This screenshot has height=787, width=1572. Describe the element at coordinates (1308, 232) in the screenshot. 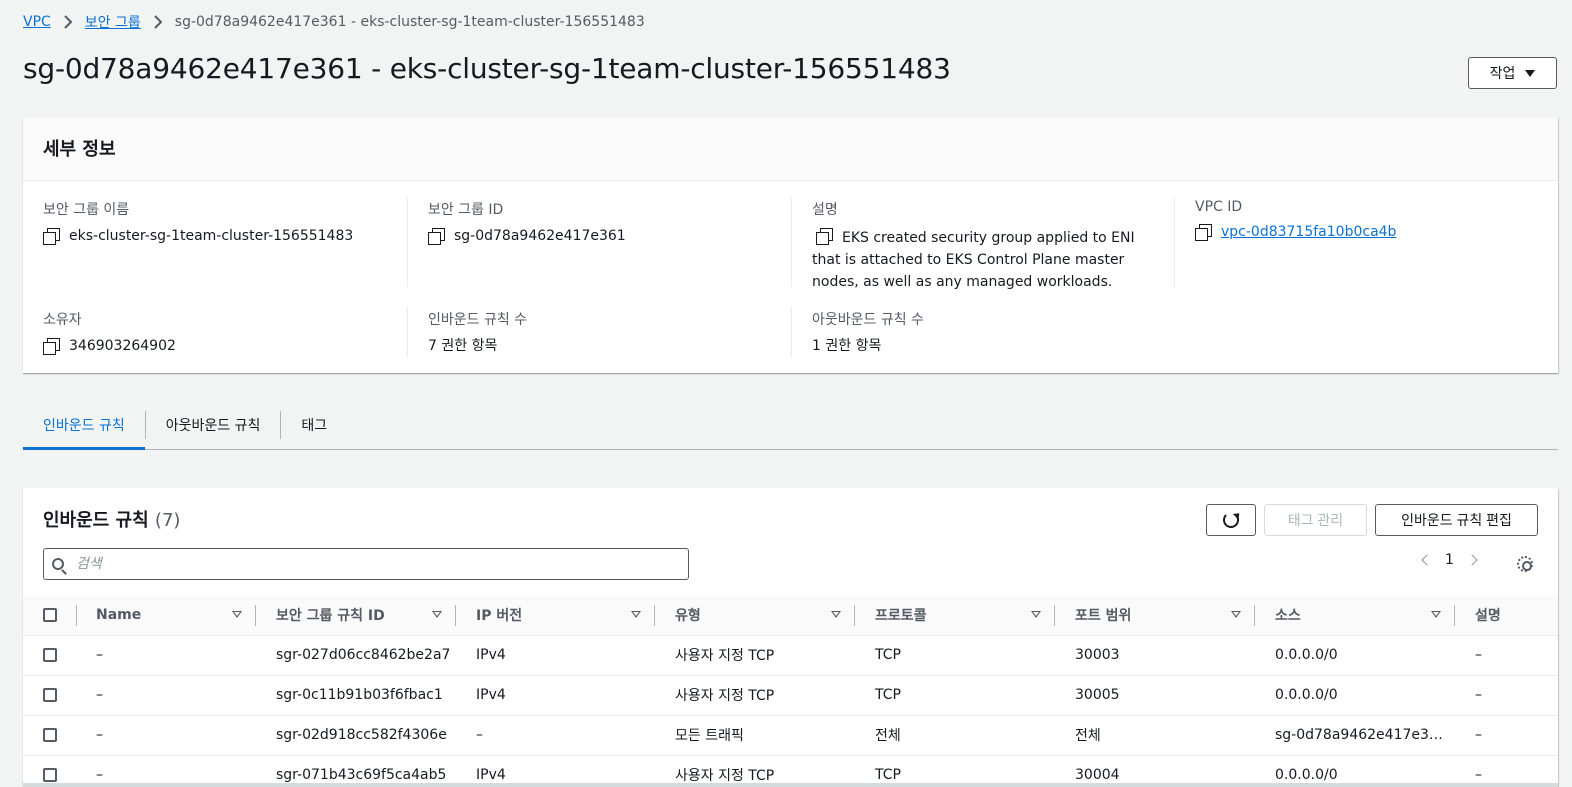

I see `vpc-id-link: vpc-0d83715fa10b0ca4b` at that location.